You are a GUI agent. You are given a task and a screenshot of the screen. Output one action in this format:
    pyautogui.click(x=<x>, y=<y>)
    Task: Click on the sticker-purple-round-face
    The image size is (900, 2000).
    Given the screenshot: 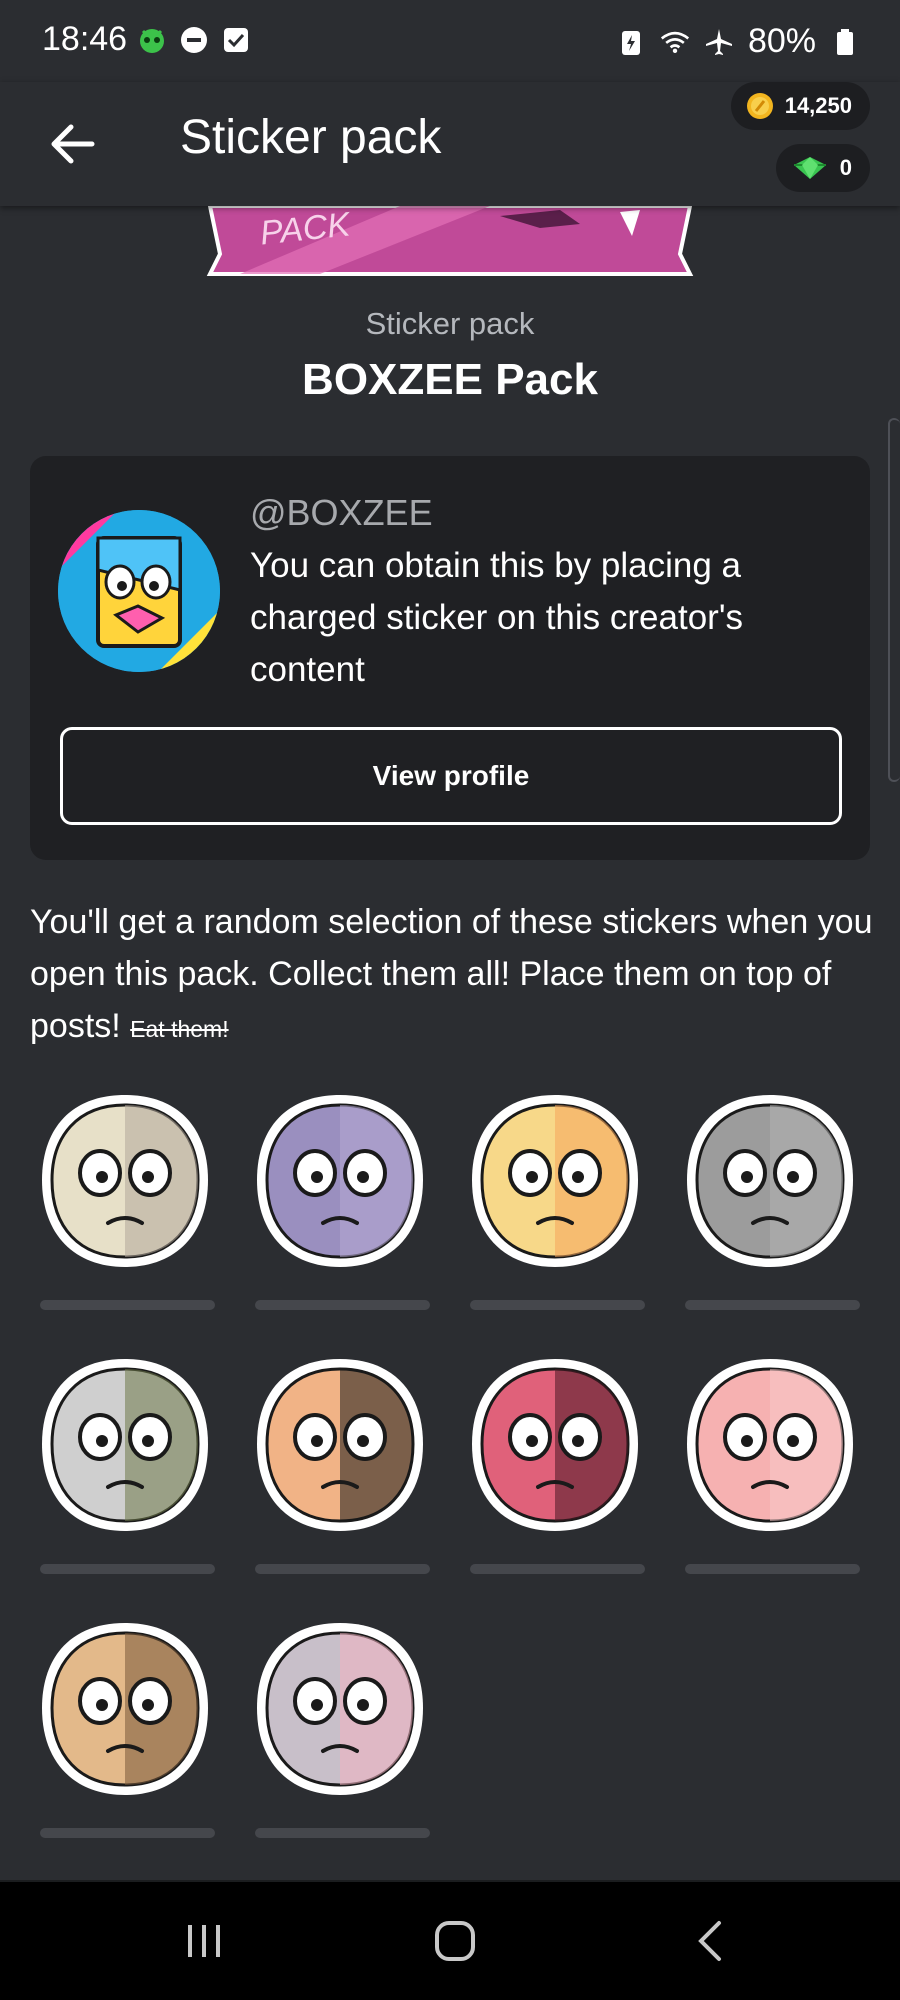 What is the action you would take?
    pyautogui.click(x=340, y=1197)
    